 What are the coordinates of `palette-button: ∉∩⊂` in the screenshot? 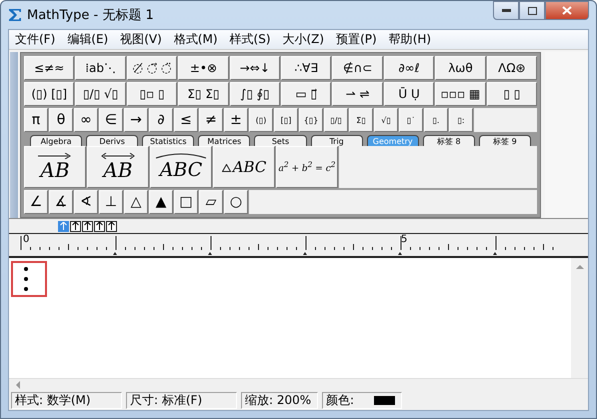 It's located at (357, 68).